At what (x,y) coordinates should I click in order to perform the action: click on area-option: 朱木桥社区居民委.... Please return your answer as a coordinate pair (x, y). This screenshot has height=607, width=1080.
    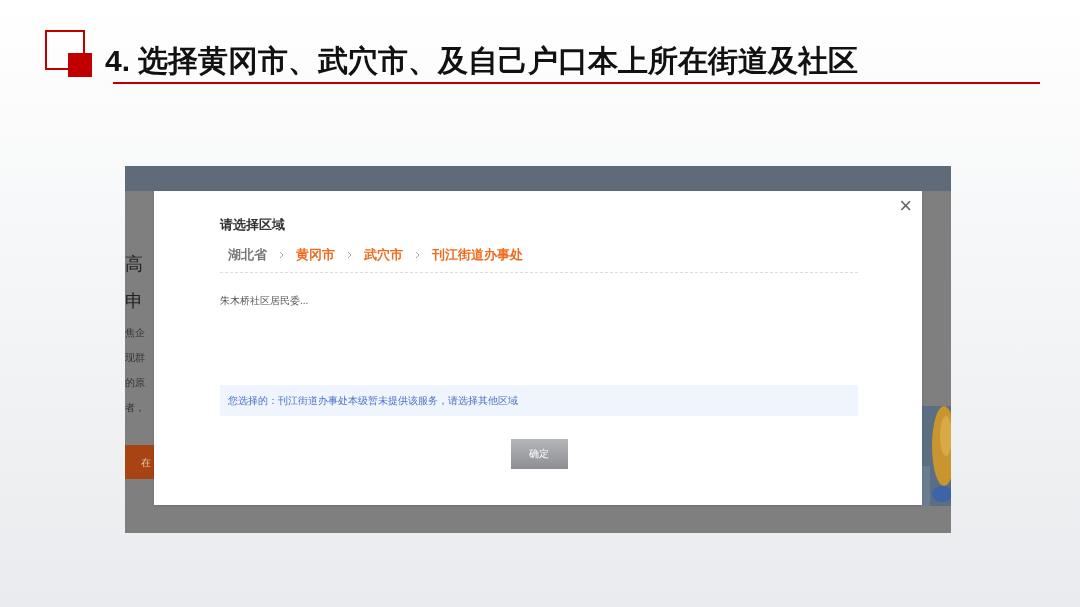
    Looking at the image, I should click on (264, 300).